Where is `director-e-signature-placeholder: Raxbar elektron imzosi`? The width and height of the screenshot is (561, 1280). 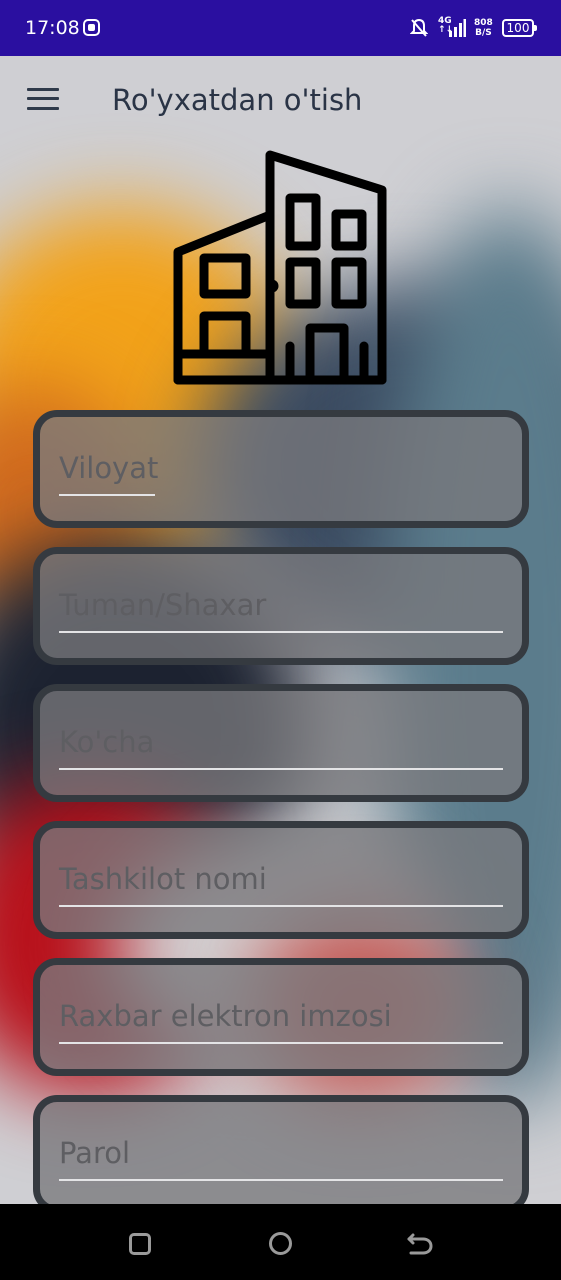 director-e-signature-placeholder: Raxbar elektron imzosi is located at coordinates (225, 1016).